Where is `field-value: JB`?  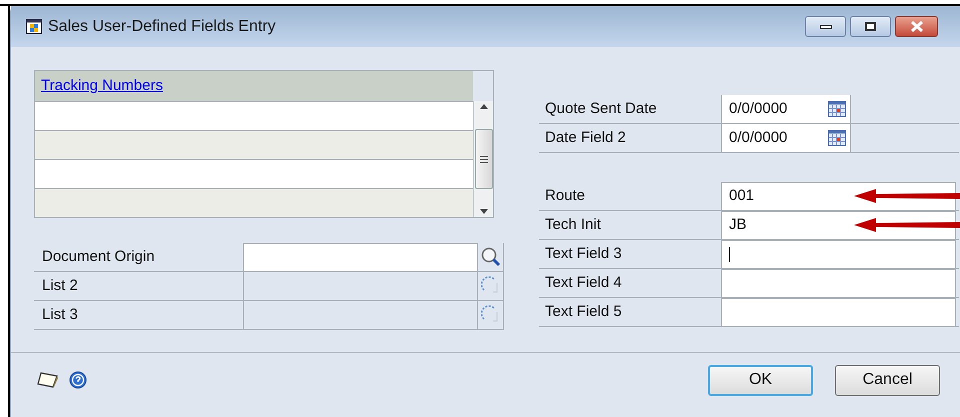 field-value: JB is located at coordinates (738, 225).